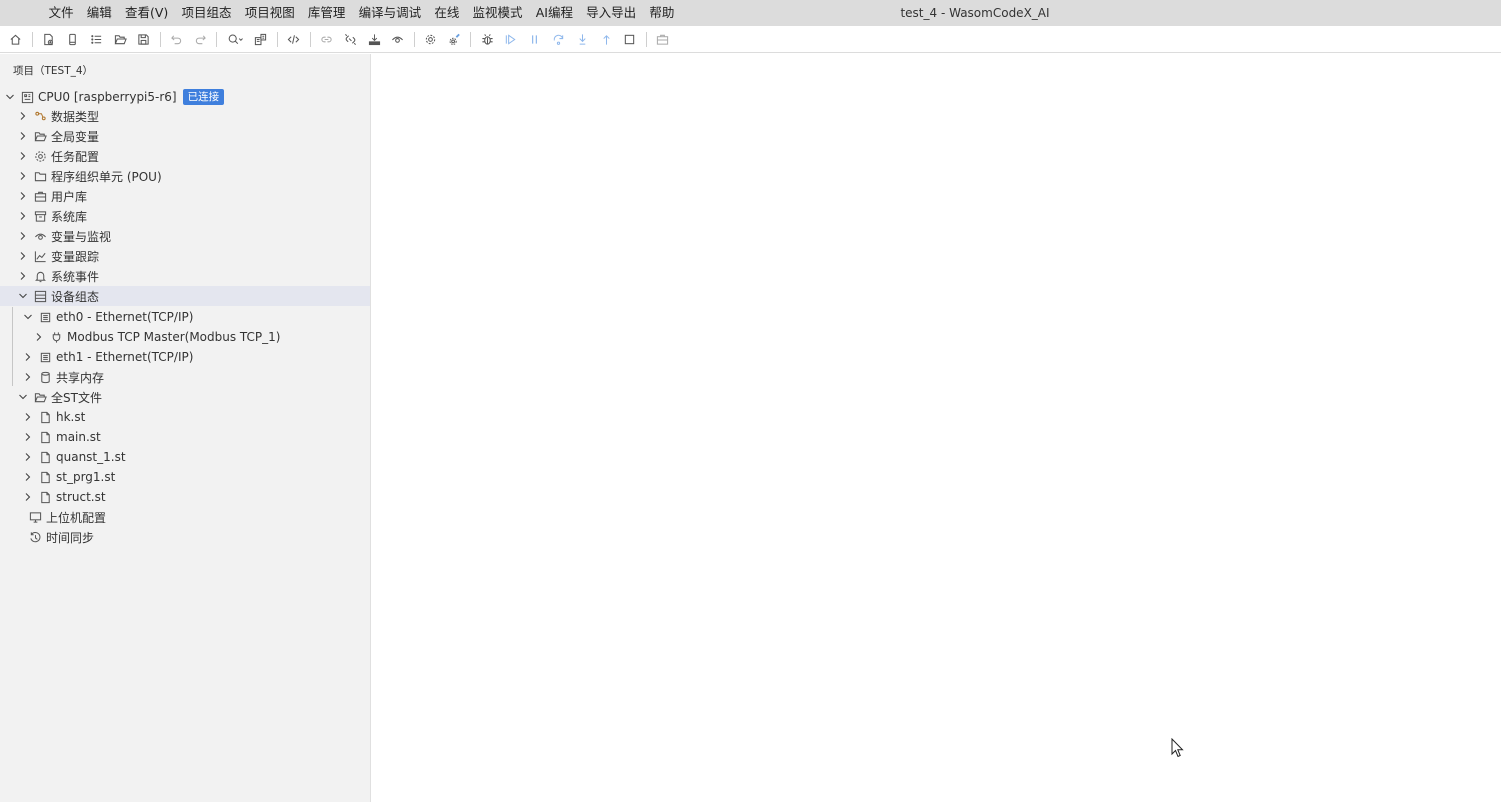 The image size is (1501, 802). Describe the element at coordinates (40, 136) in the screenshot. I see `folder-open-icon` at that location.